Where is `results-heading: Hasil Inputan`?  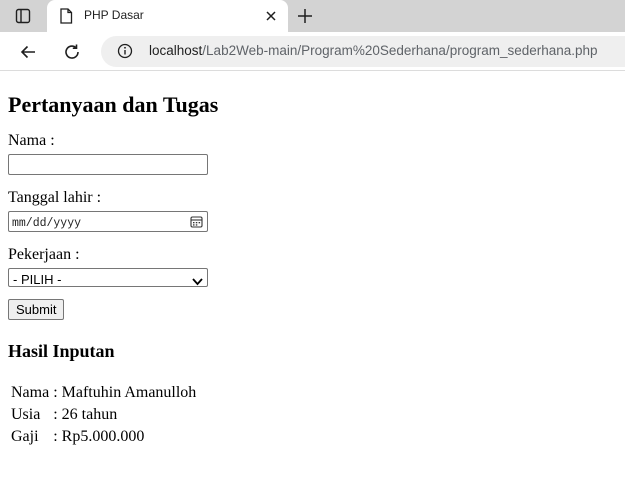
results-heading: Hasil Inputan is located at coordinates (61, 351).